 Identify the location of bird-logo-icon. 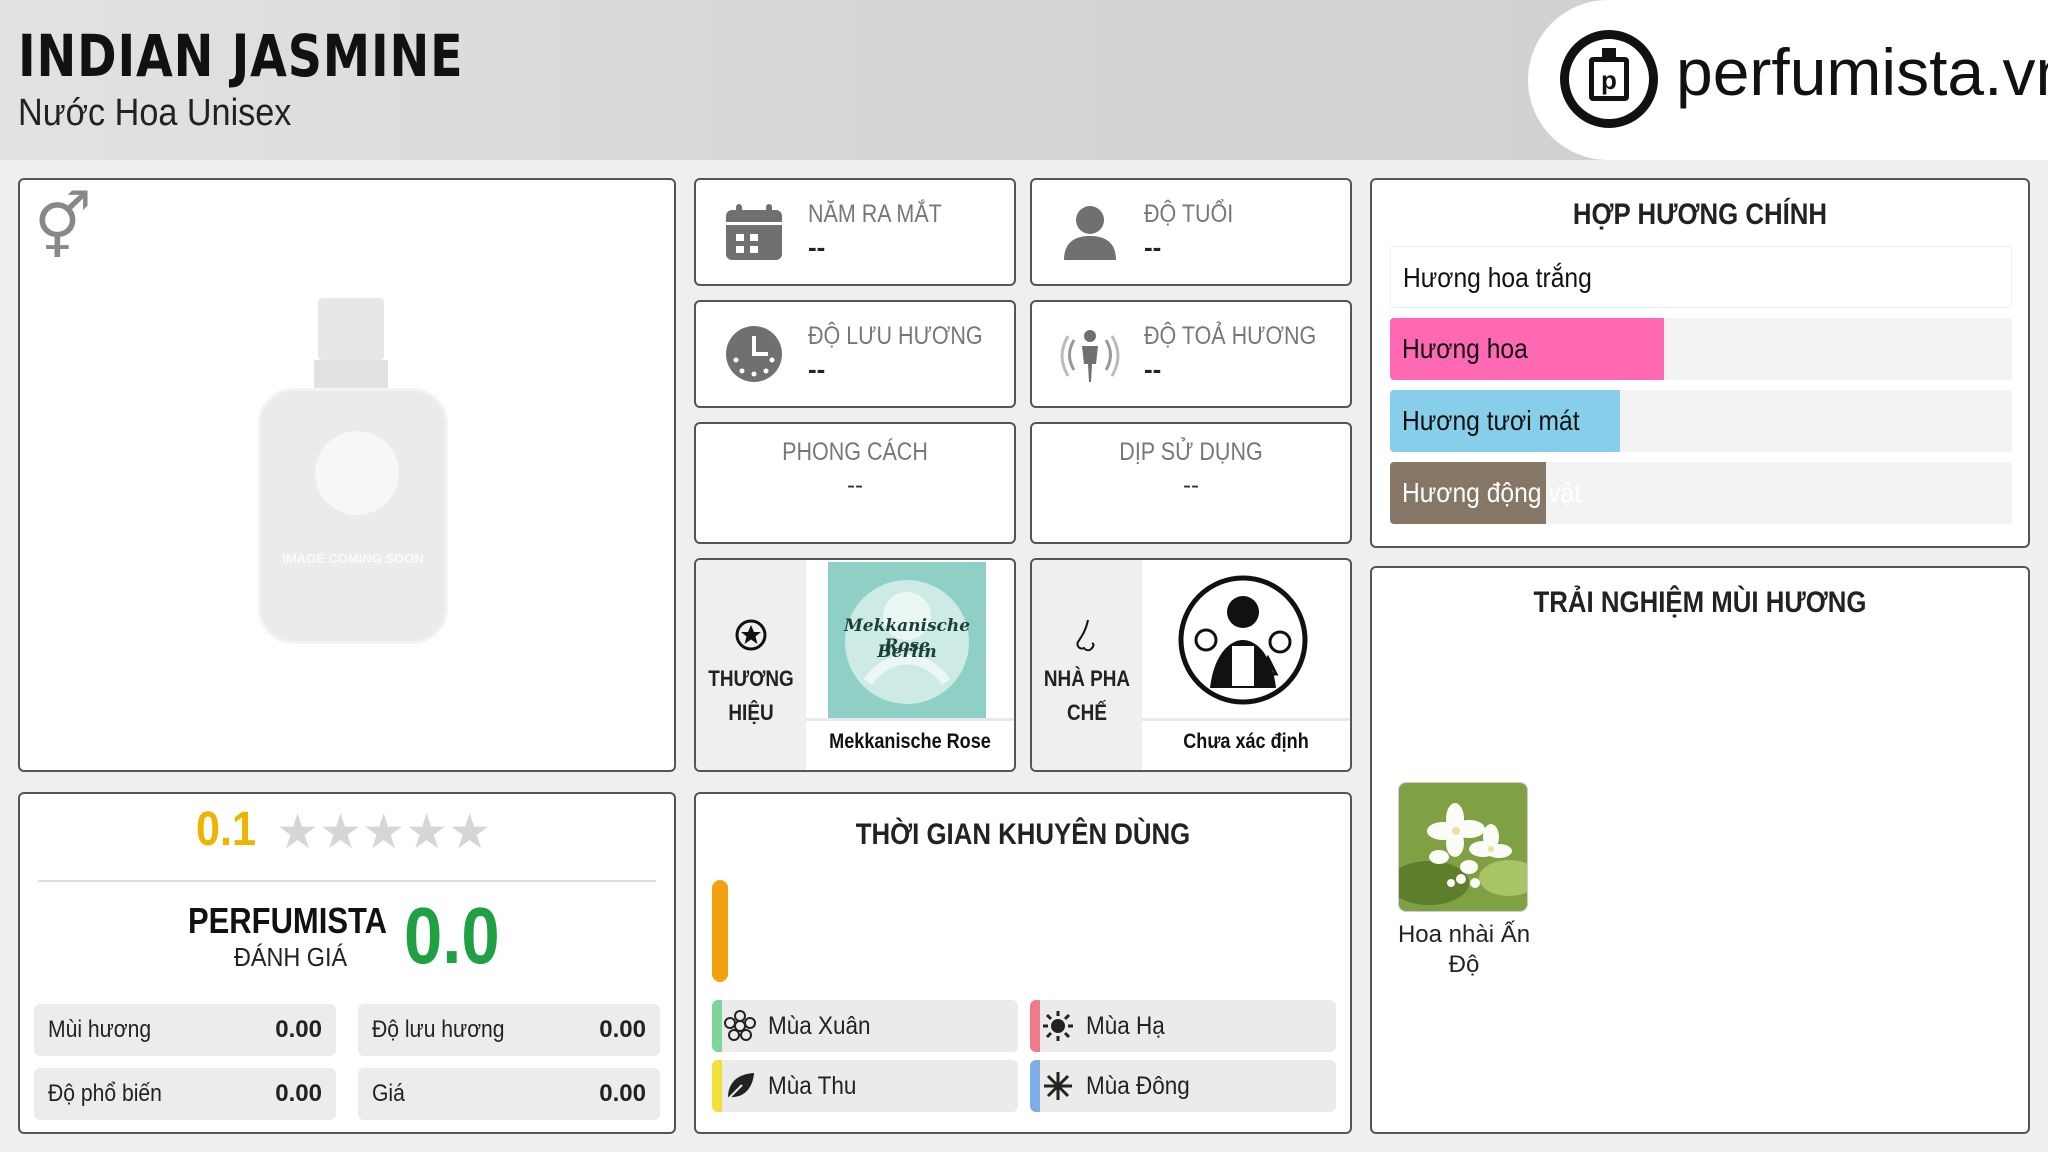
(357, 473).